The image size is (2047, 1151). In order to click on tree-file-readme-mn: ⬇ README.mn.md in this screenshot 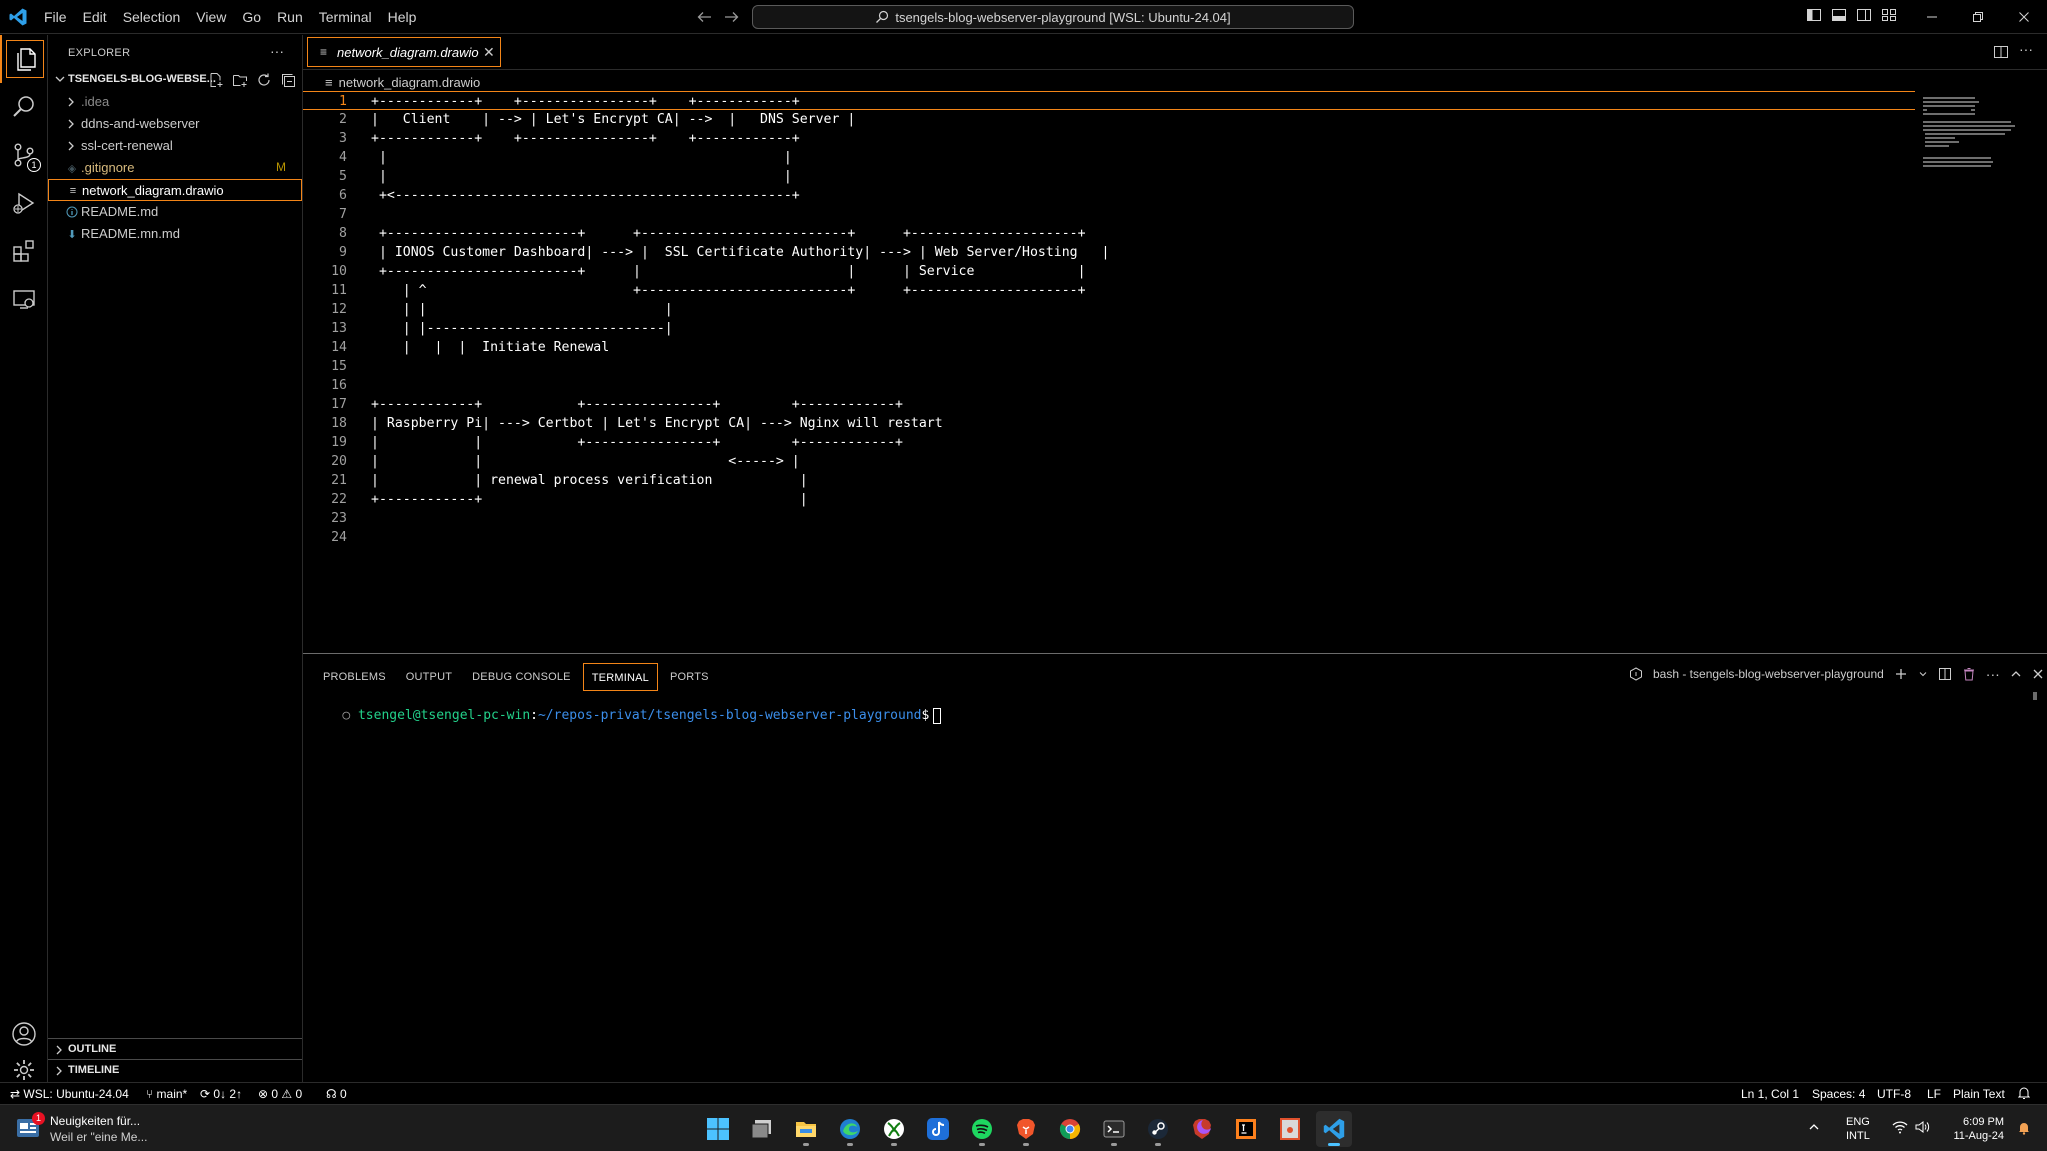, I will do `click(175, 234)`.